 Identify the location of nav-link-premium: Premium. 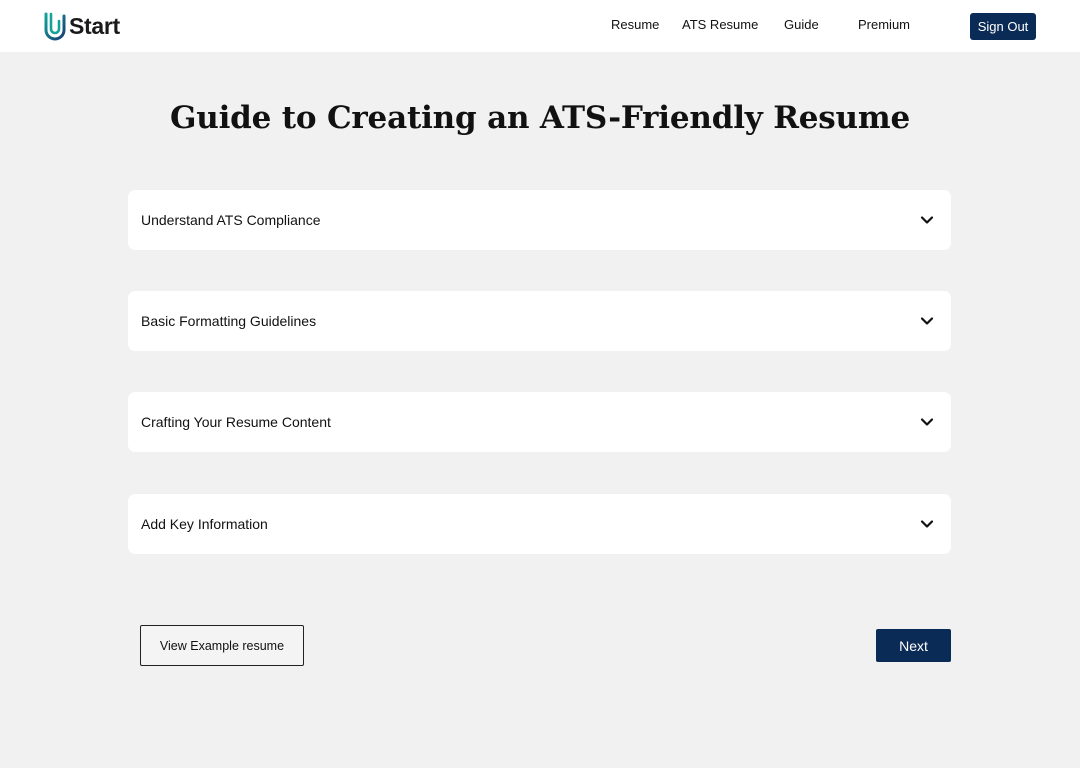
(884, 24).